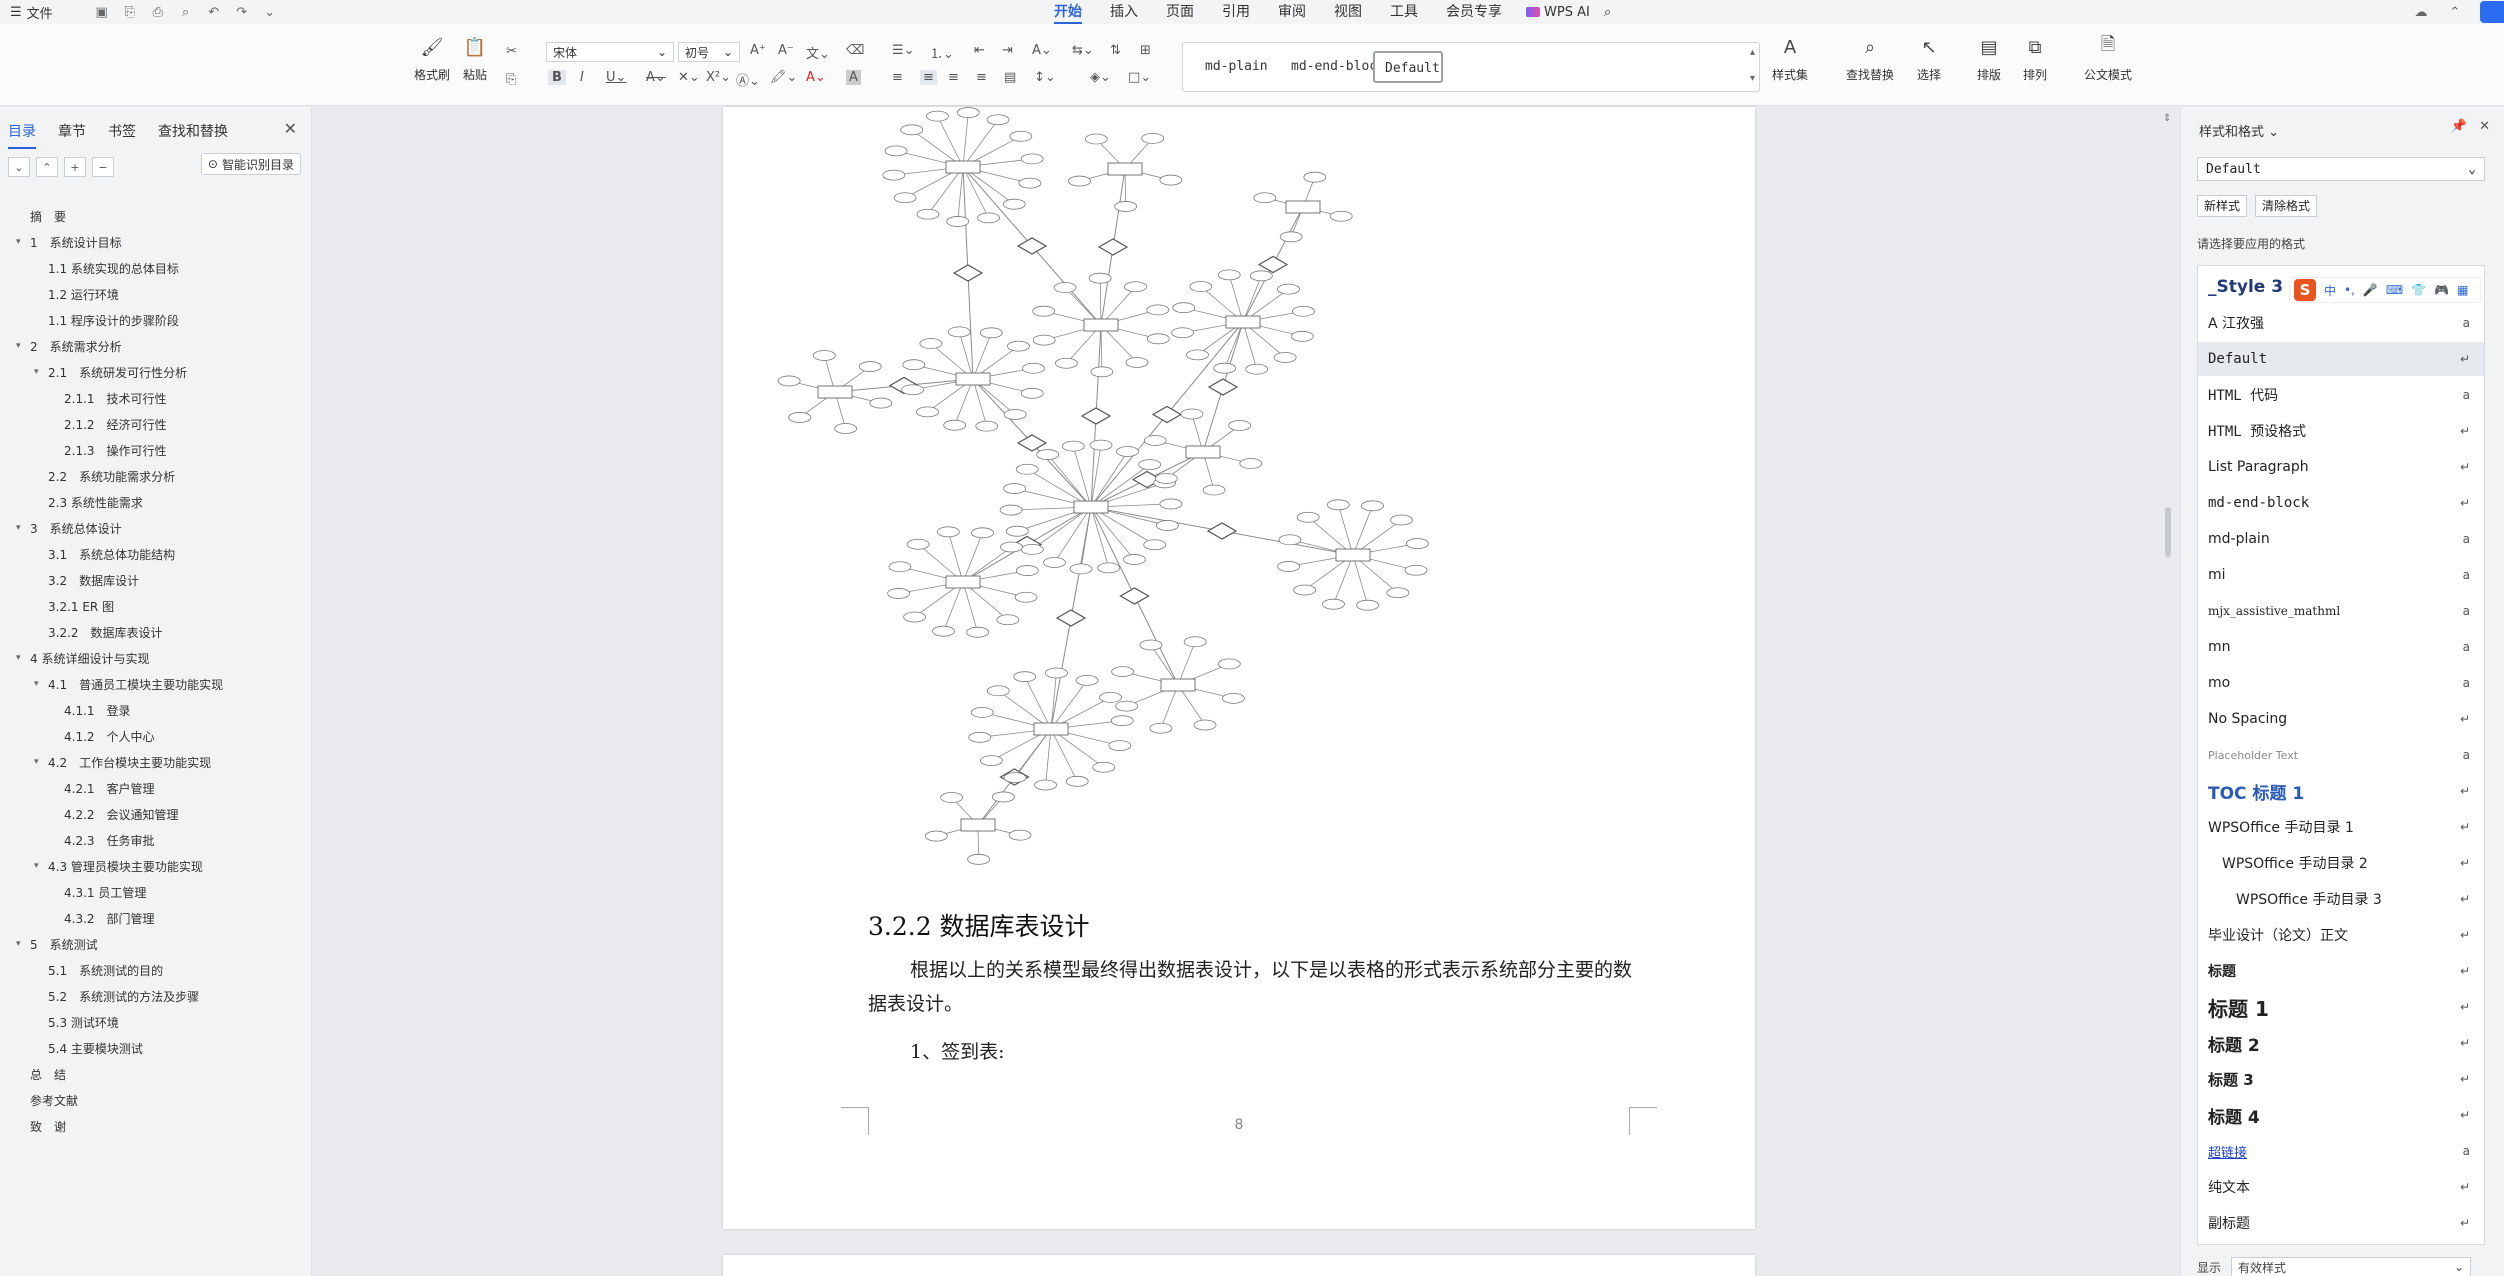 Image resolution: width=2504 pixels, height=1276 pixels. Describe the element at coordinates (897, 77) in the screenshot. I see `align-left-icon: ≡` at that location.